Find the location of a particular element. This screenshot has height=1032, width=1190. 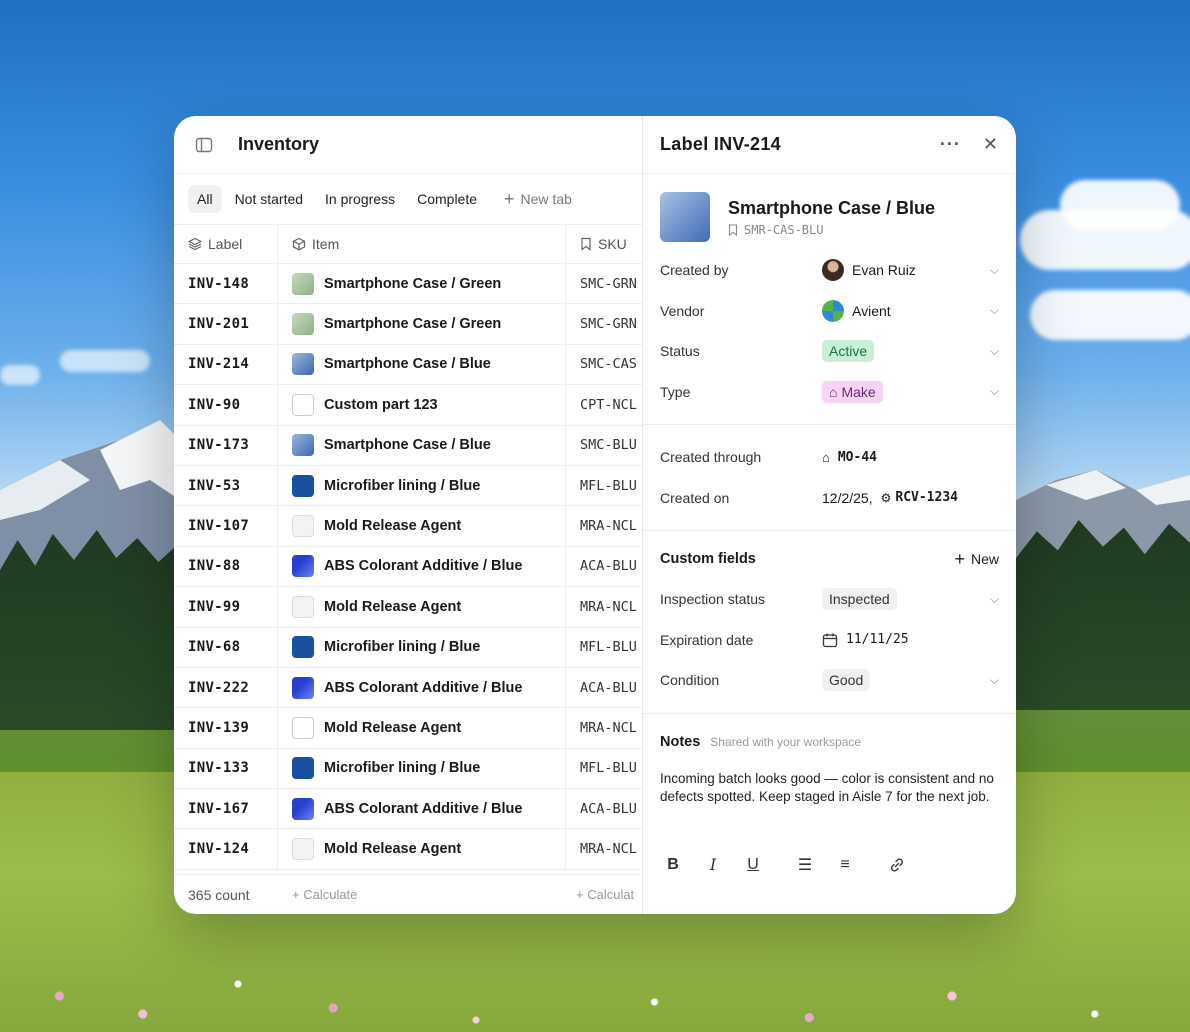

more-options-icon: ··· is located at coordinates (950, 144).